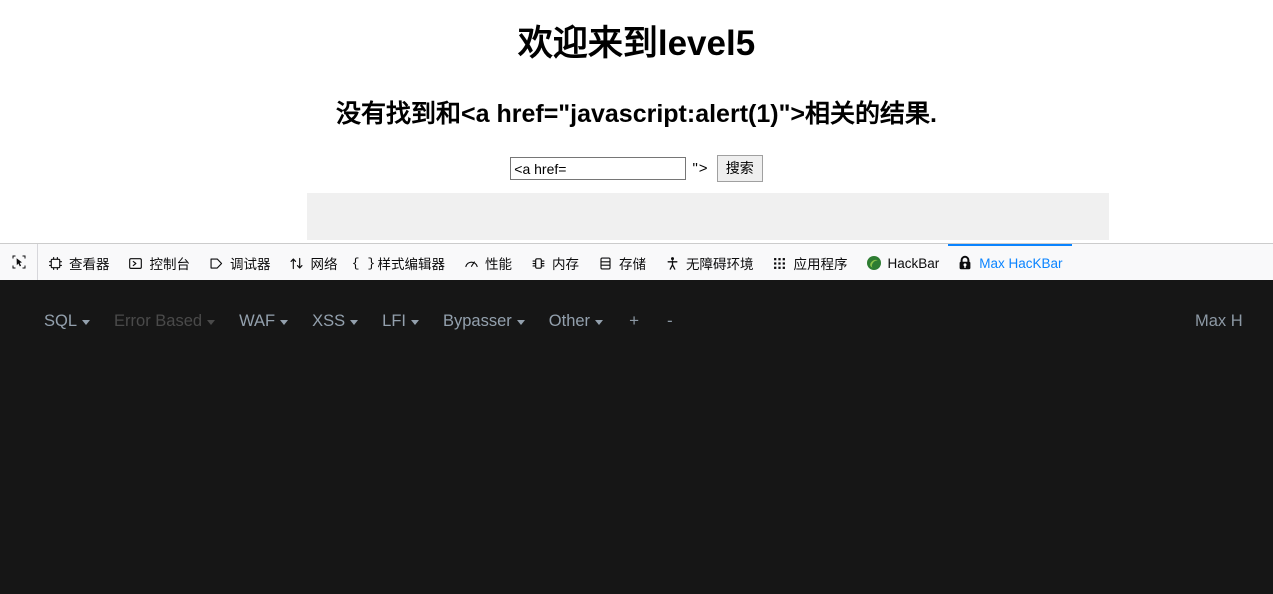 The image size is (1273, 594). Describe the element at coordinates (820, 264) in the screenshot. I see `tab-application-label: 应用程序` at that location.